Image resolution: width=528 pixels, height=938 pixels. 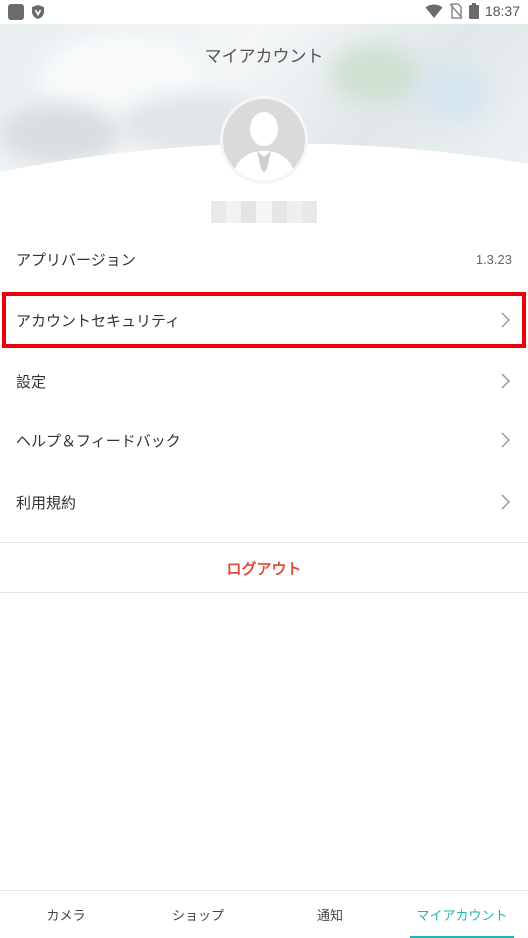 I want to click on status-right-icons: 18:37, so click(x=472, y=11).